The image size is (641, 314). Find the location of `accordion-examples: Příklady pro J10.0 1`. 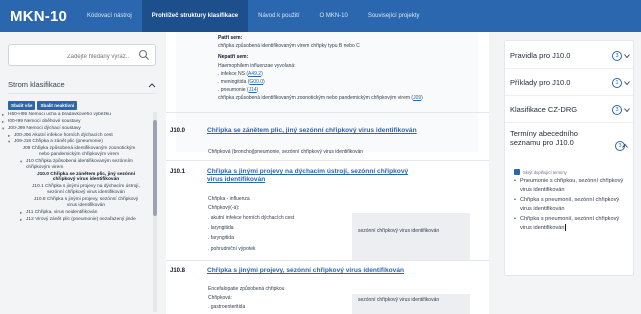

accordion-examples: Příklady pro J10.0 1 is located at coordinates (570, 83).